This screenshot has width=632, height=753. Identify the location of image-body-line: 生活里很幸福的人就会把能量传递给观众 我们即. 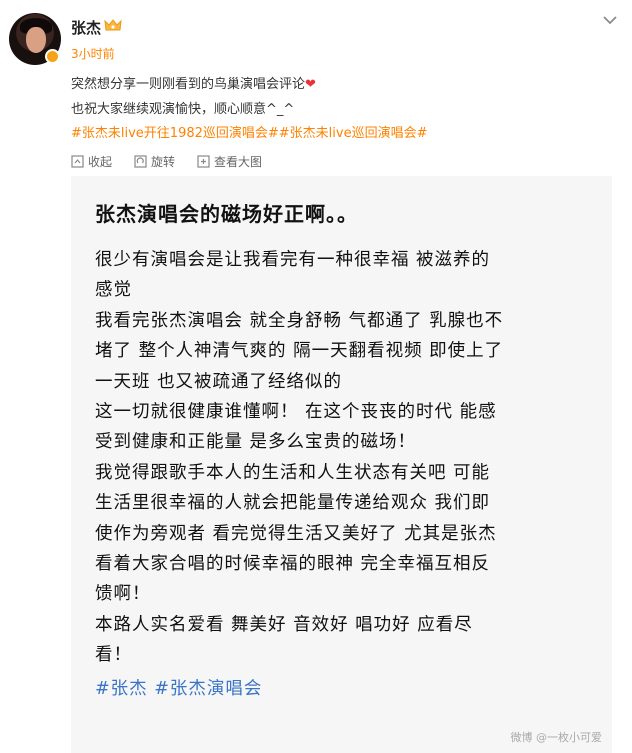
(293, 503).